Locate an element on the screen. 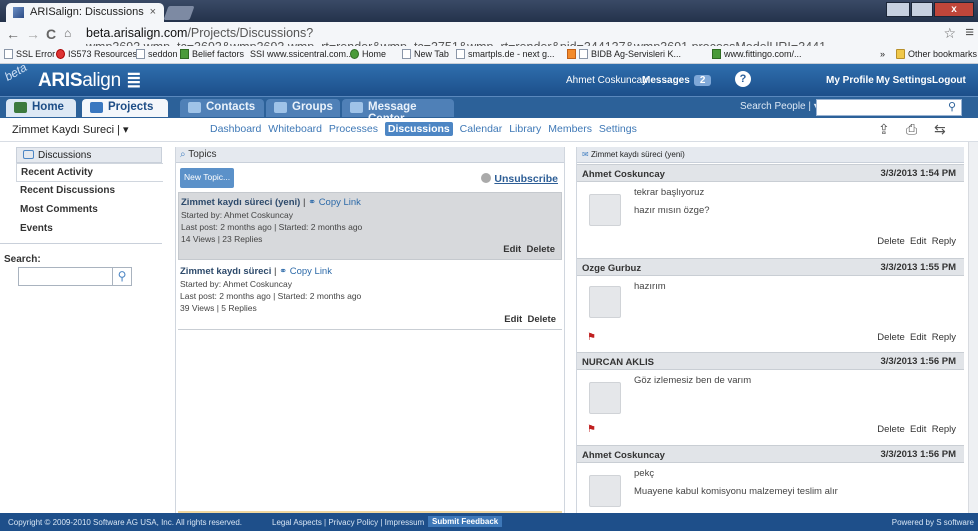 The image size is (978, 531). subnav-library: Library is located at coordinates (525, 129).